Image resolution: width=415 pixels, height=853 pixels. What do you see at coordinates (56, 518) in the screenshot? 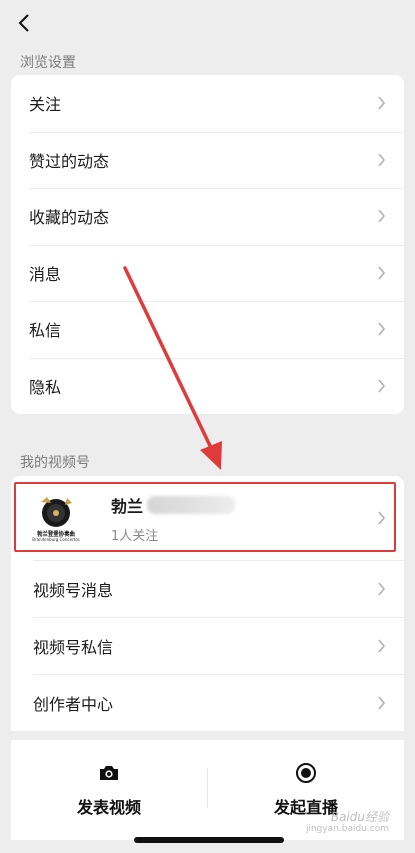
I see `avatar: 勃兰登堡协奏曲 Brandenburg Concertos` at bounding box center [56, 518].